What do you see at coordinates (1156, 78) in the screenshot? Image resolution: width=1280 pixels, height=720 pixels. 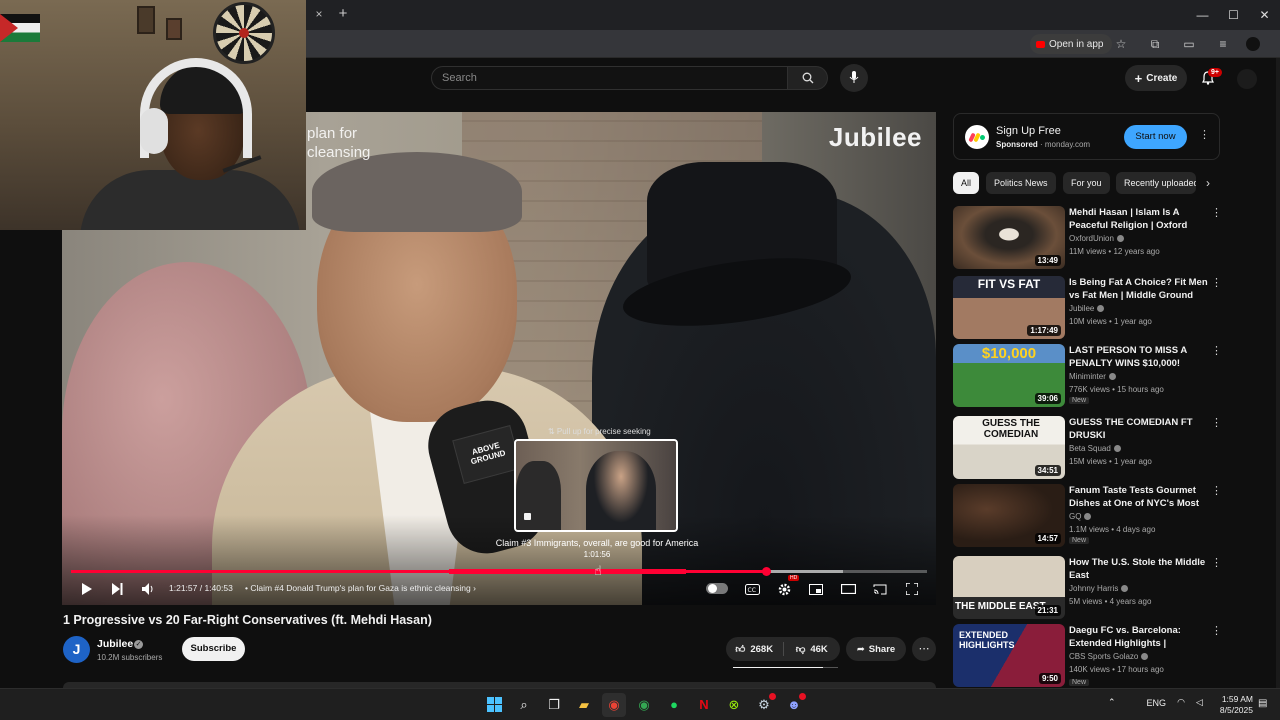 I see `create-button: + Create` at bounding box center [1156, 78].